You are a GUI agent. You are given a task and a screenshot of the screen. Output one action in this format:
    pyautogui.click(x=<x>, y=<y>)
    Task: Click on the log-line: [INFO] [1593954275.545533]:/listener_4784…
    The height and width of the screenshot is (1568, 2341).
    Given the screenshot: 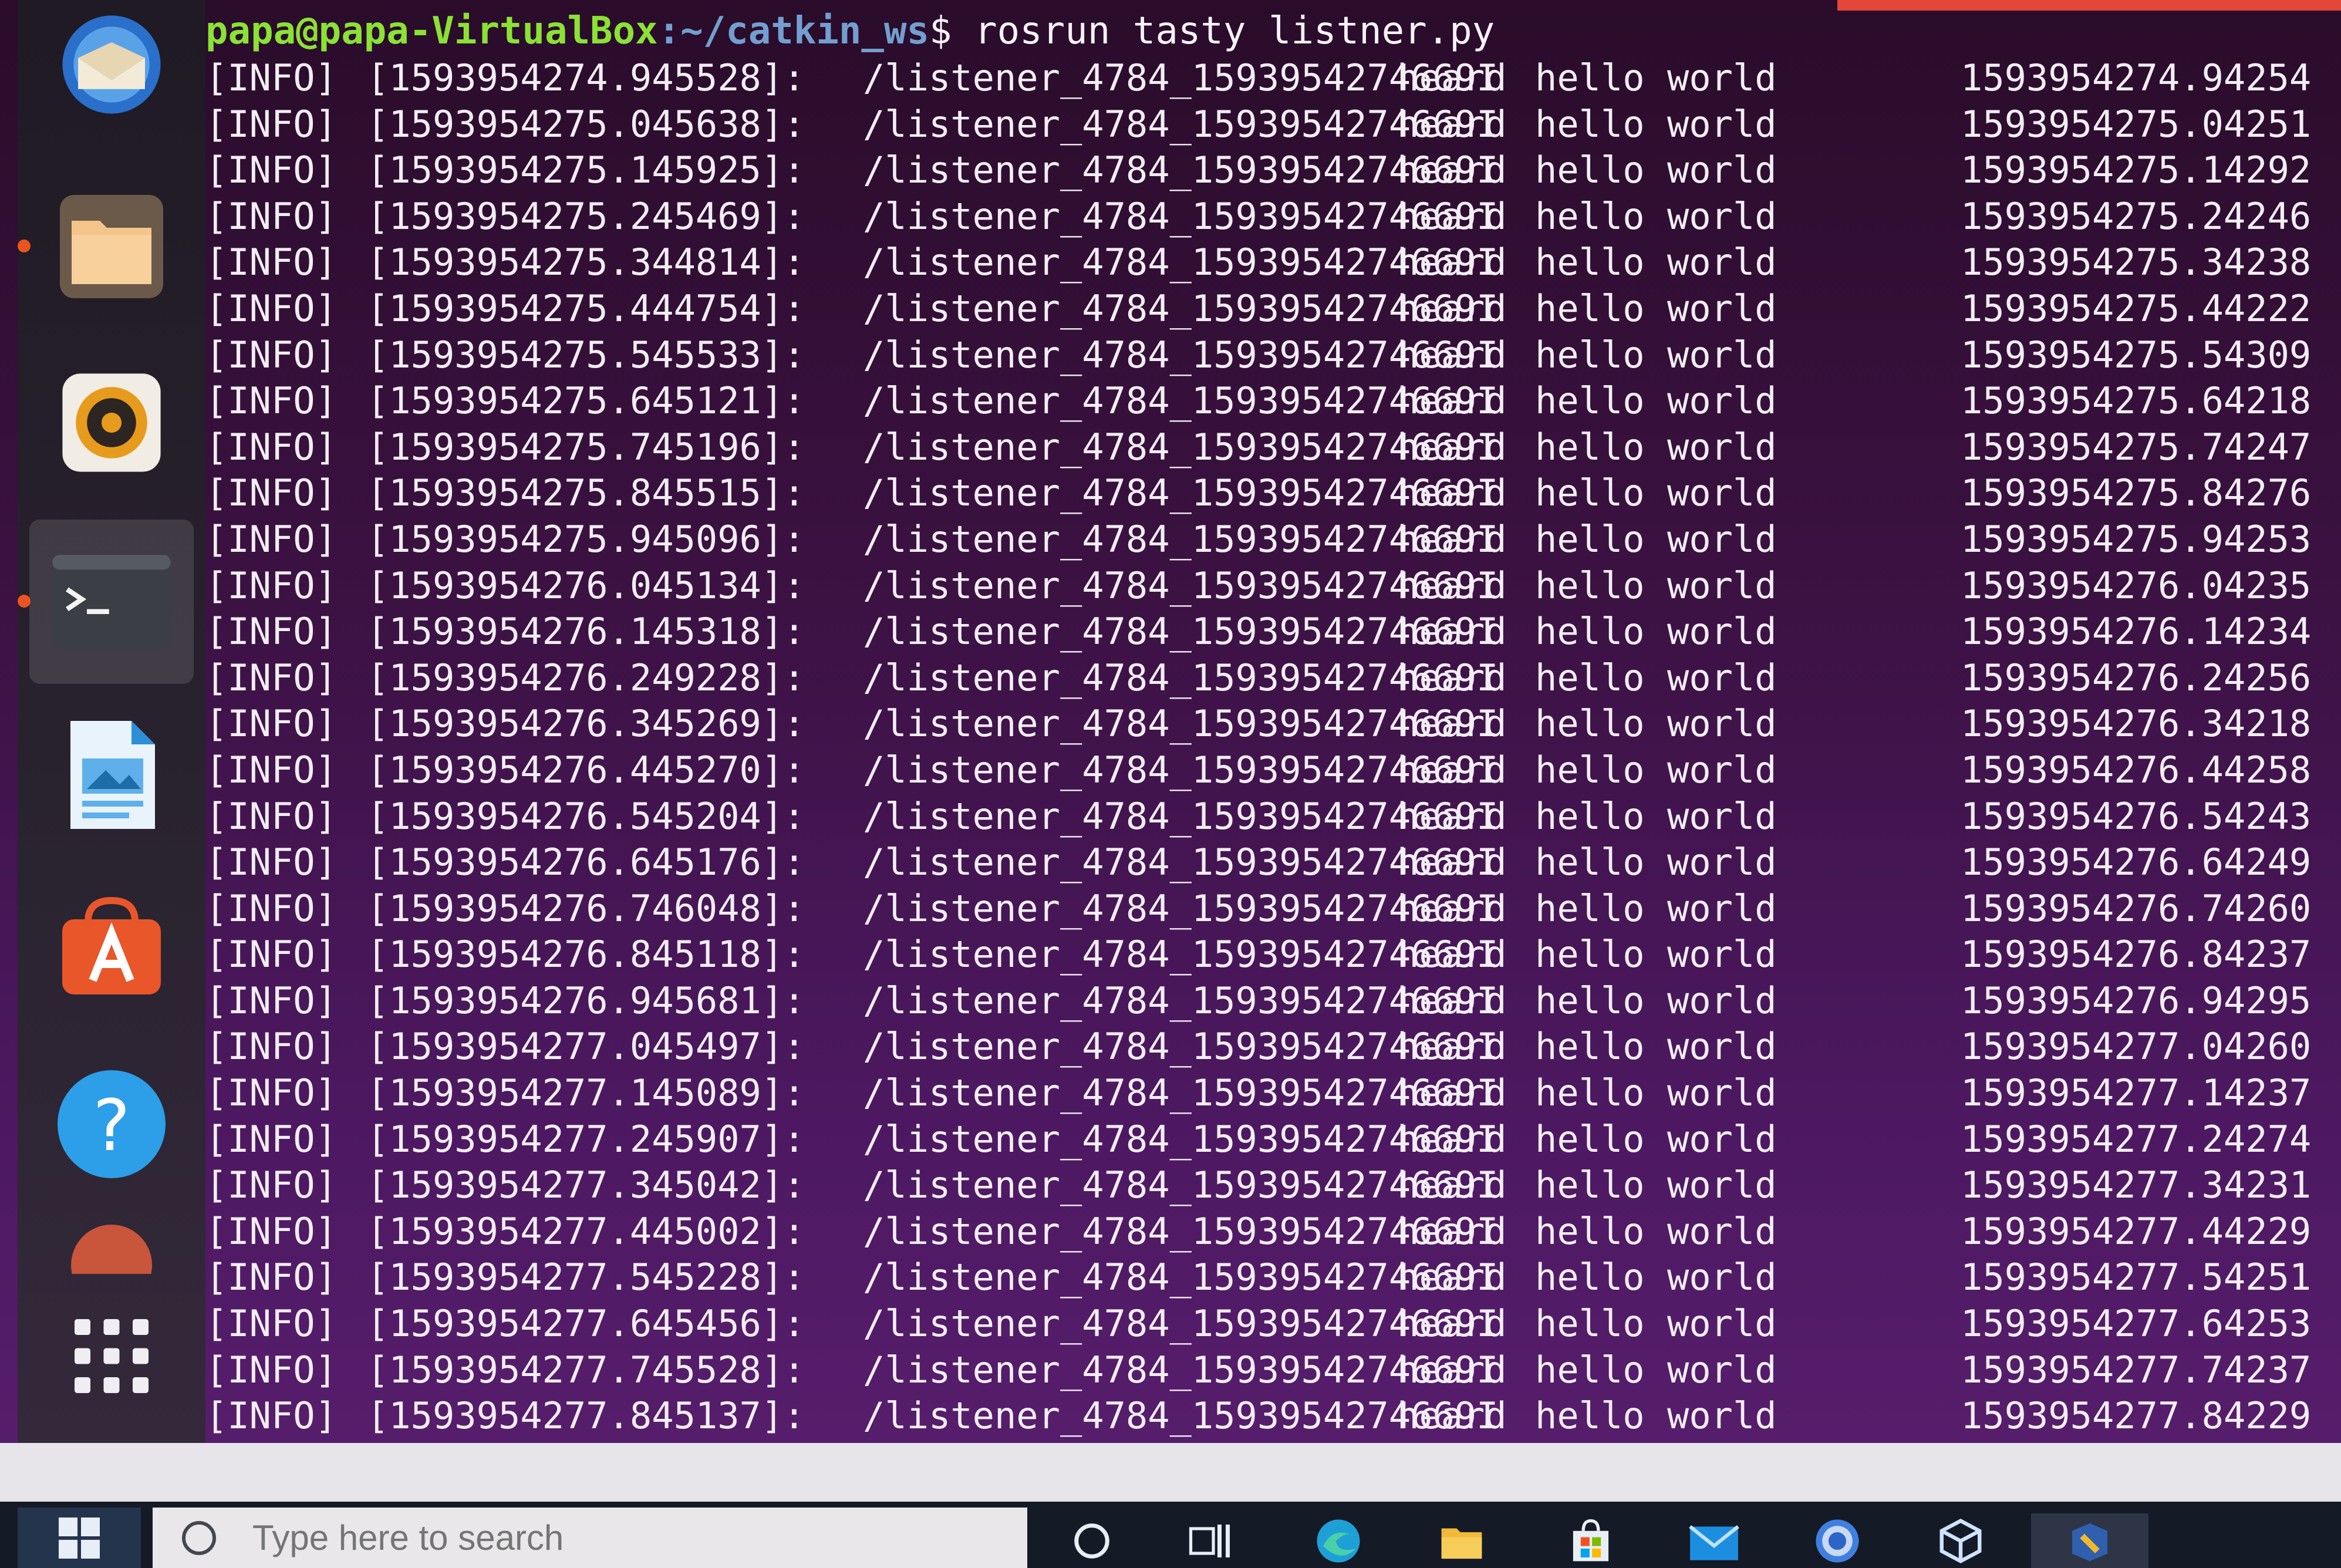 What is the action you would take?
    pyautogui.click(x=1273, y=355)
    